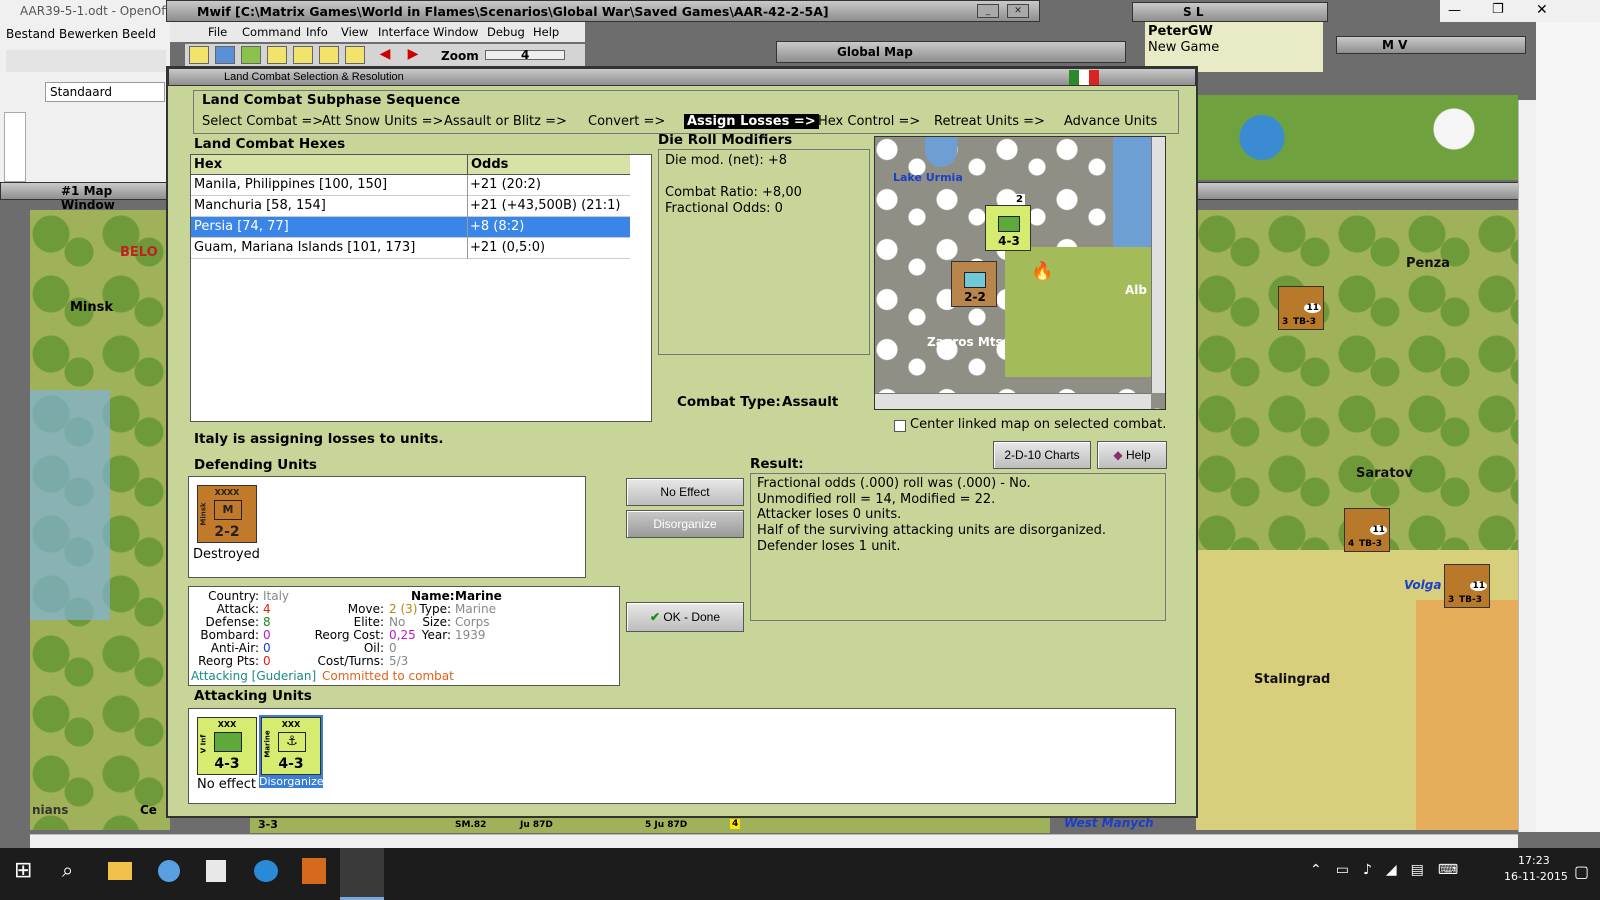 The width and height of the screenshot is (1600, 900). What do you see at coordinates (373, 648) in the screenshot?
I see `oil-label: Oil:` at bounding box center [373, 648].